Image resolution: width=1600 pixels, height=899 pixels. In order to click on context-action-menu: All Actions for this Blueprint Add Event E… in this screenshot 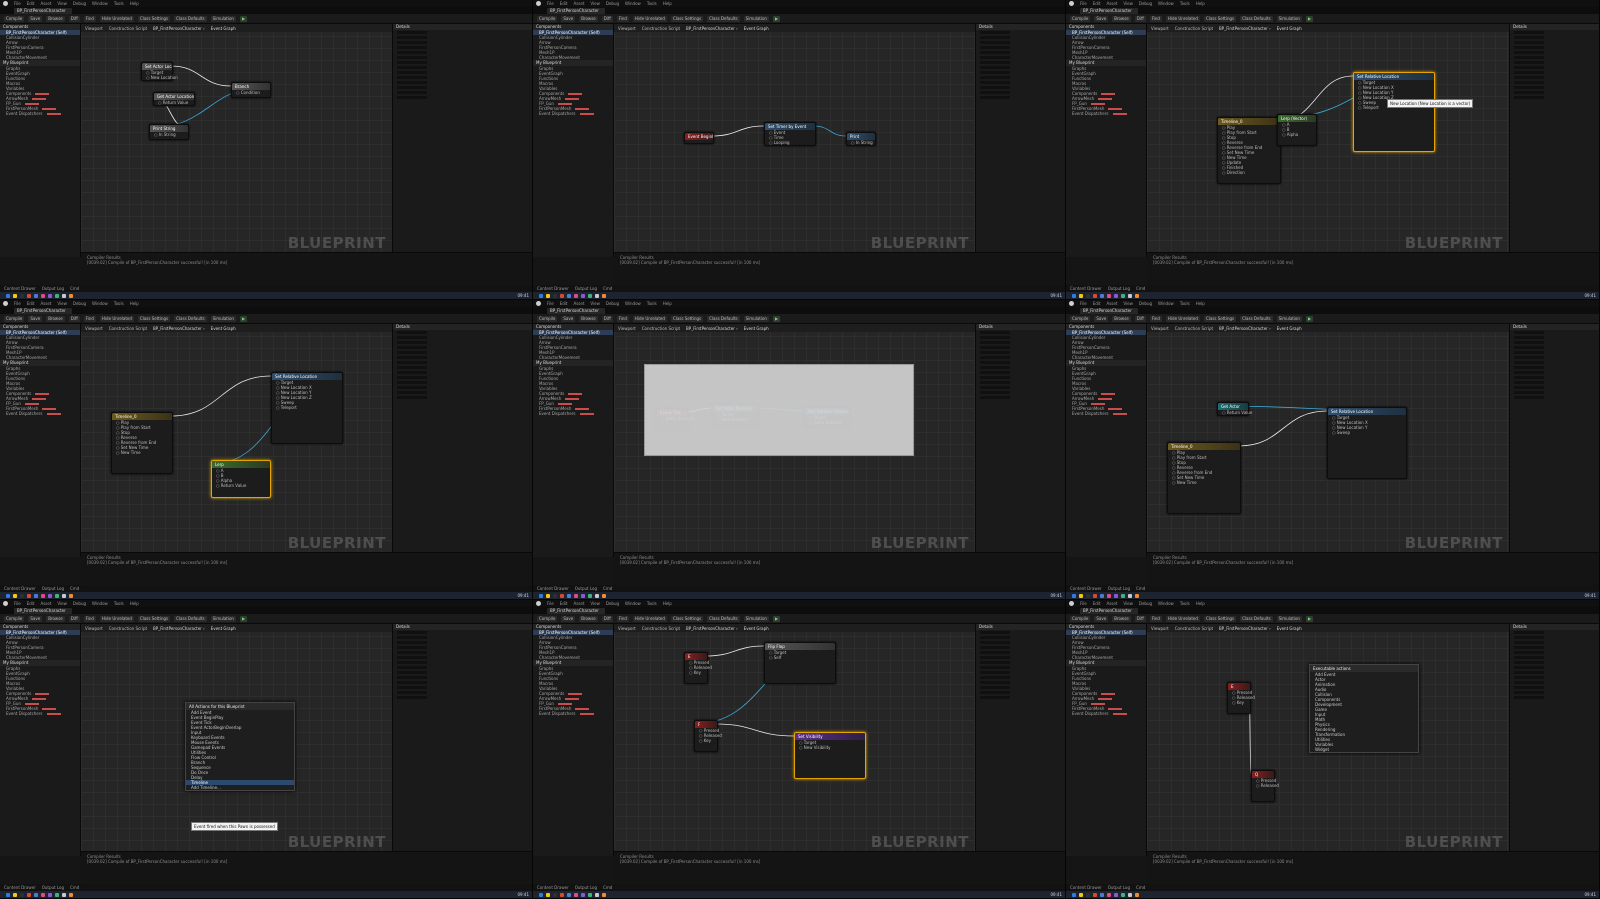, I will do `click(240, 746)`.